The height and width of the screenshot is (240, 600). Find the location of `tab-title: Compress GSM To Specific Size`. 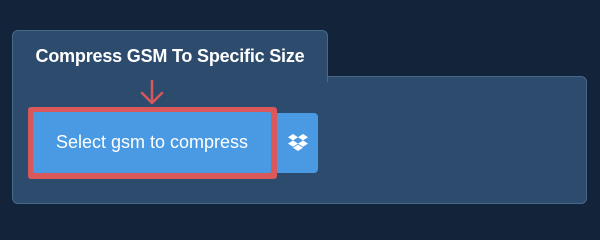

tab-title: Compress GSM To Specific Size is located at coordinates (170, 56).